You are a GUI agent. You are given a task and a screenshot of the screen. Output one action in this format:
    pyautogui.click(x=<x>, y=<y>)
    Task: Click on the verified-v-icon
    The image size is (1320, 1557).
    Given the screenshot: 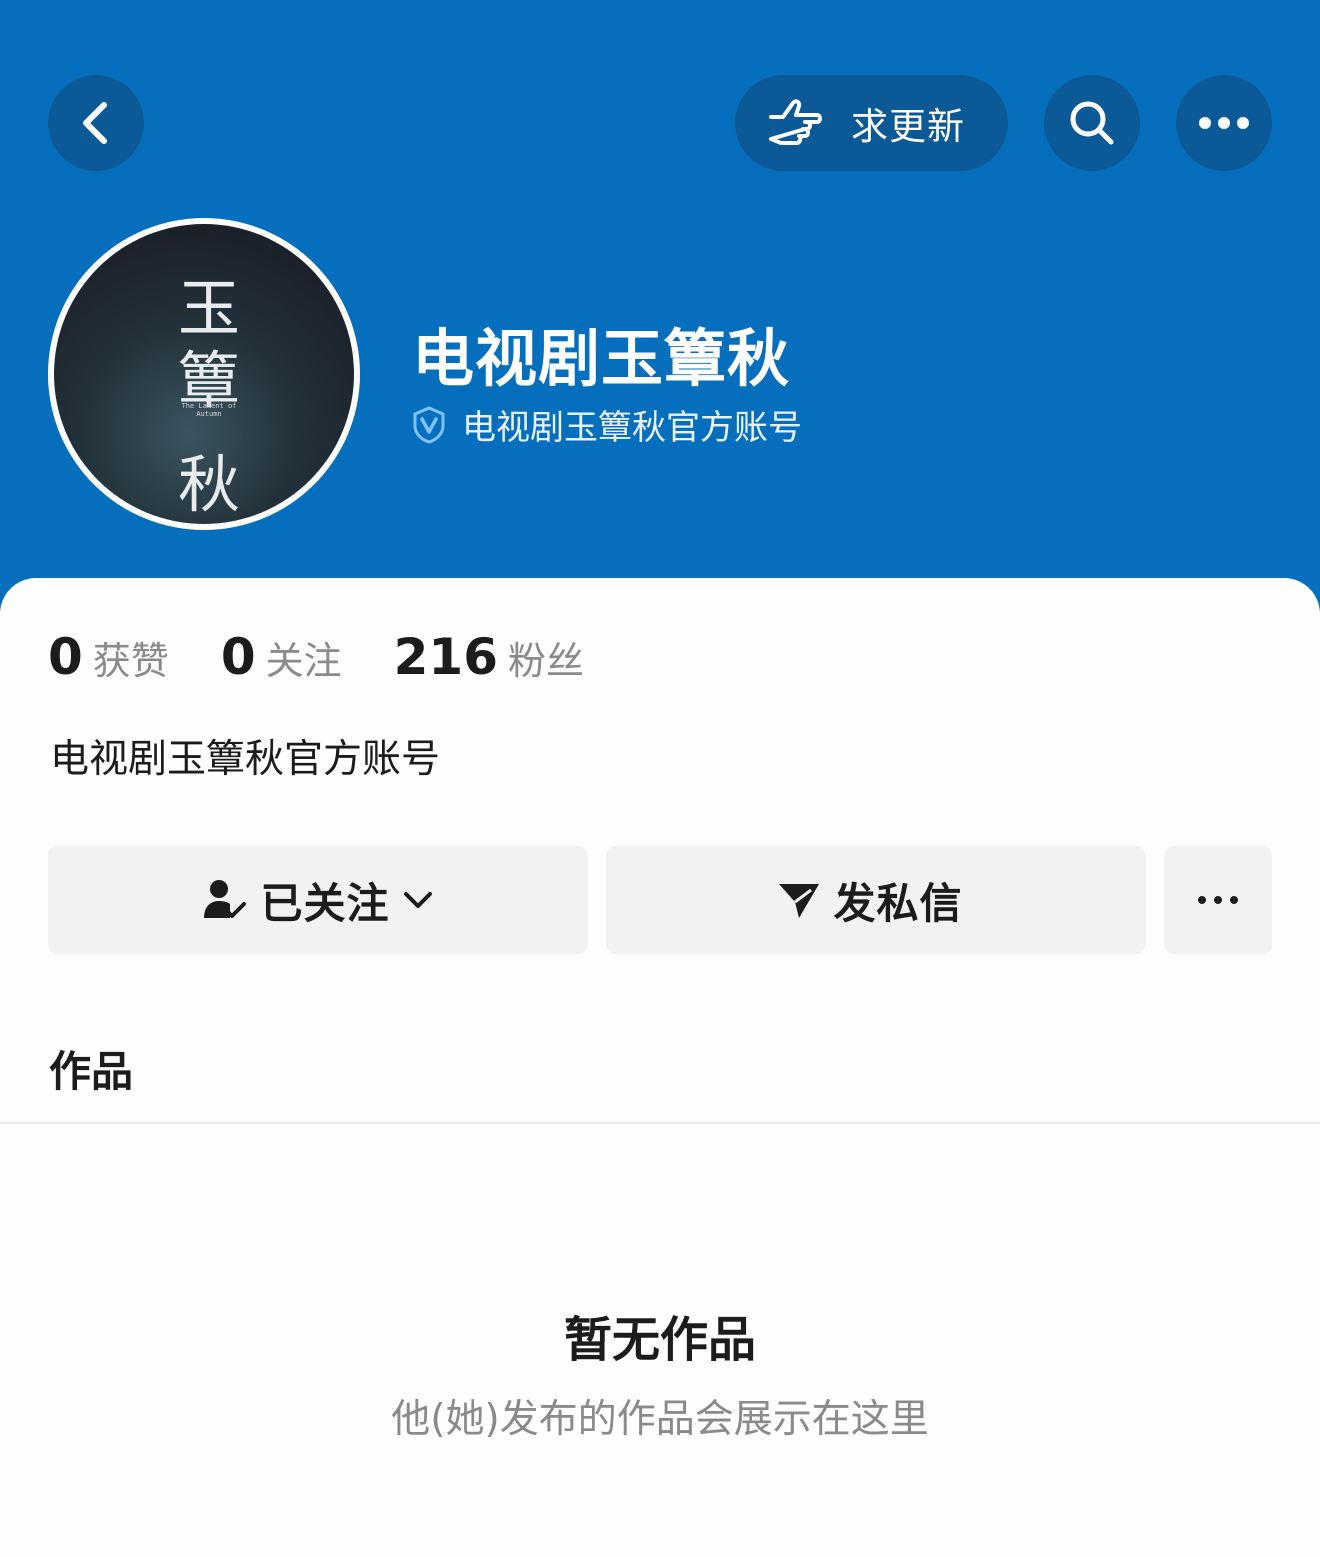 What is the action you would take?
    pyautogui.click(x=429, y=424)
    